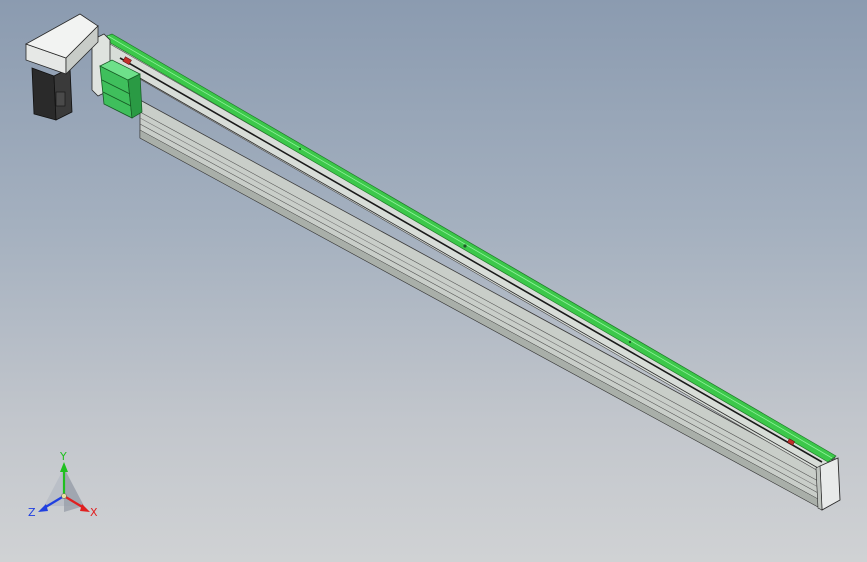 The width and height of the screenshot is (867, 562). What do you see at coordinates (32, 512) in the screenshot?
I see `triad-z-label: Z` at bounding box center [32, 512].